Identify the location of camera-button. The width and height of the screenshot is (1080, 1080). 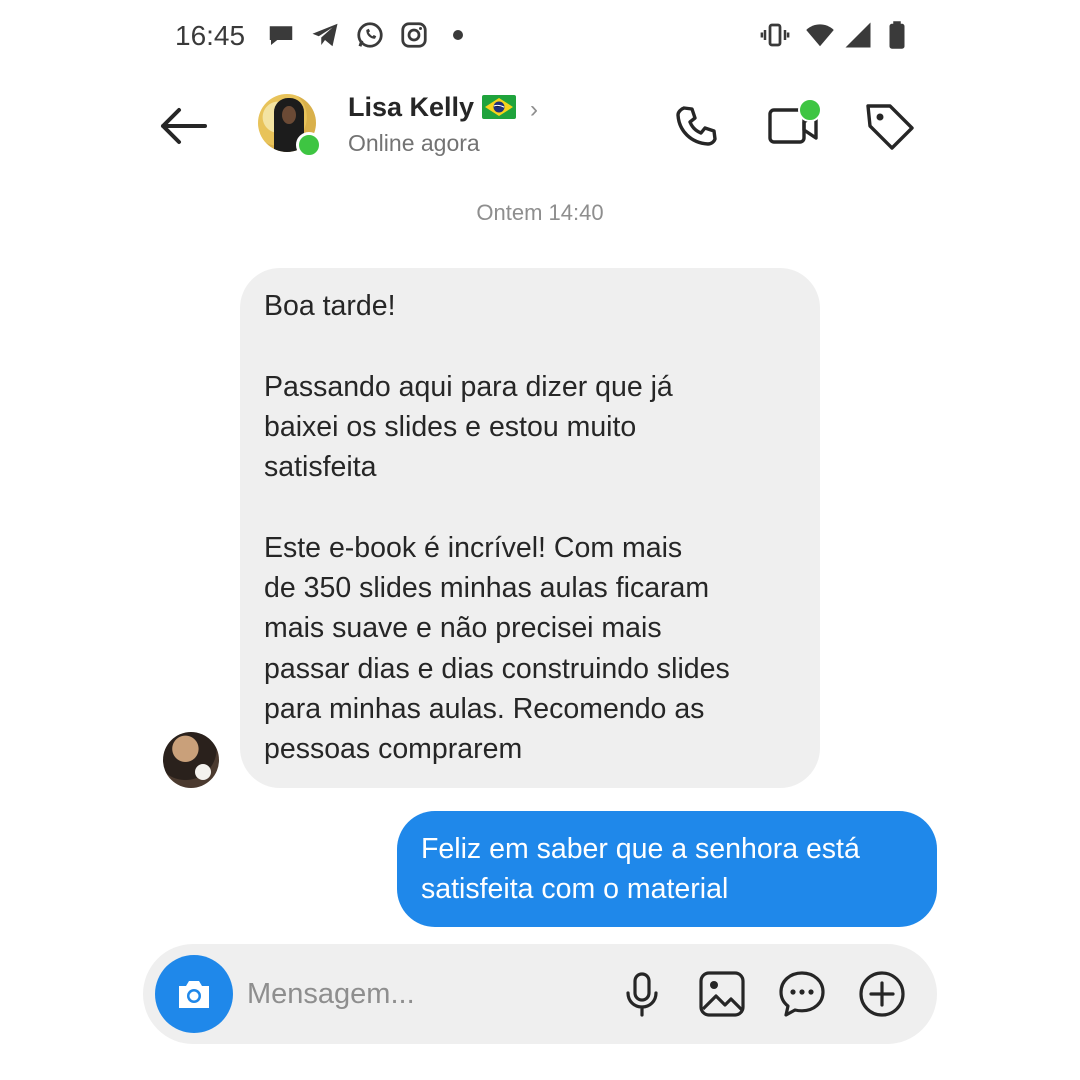
(194, 994).